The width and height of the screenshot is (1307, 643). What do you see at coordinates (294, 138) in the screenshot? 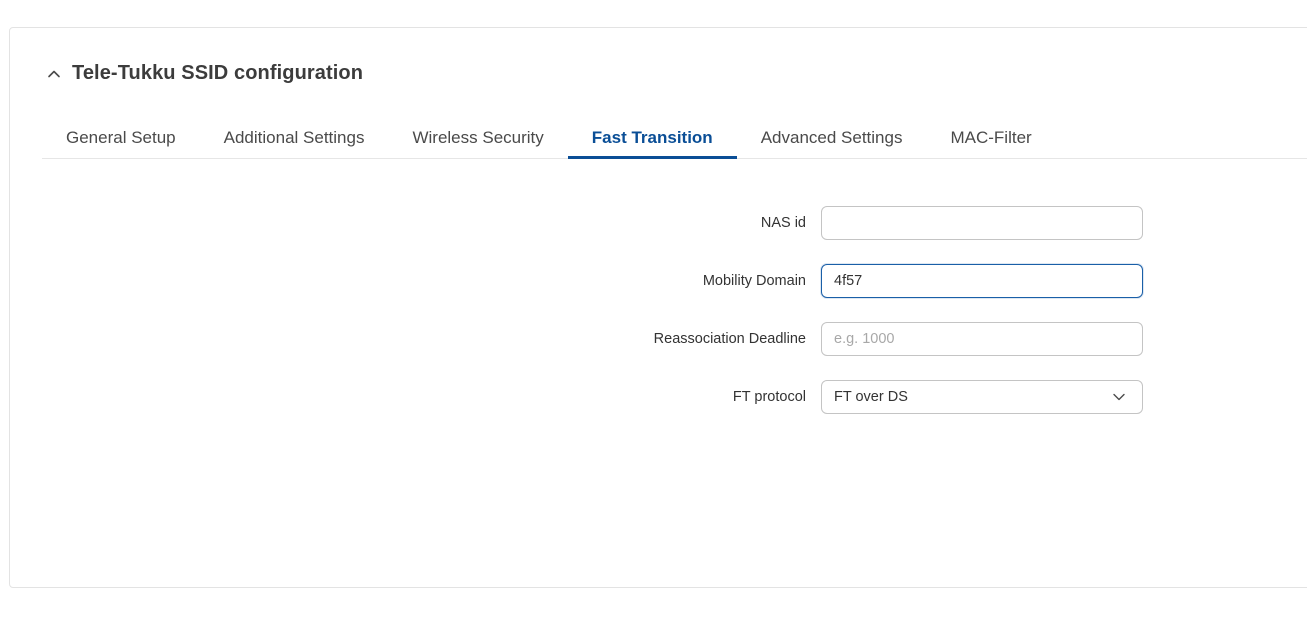
I see `tab-additional-settings: Additional Settings` at bounding box center [294, 138].